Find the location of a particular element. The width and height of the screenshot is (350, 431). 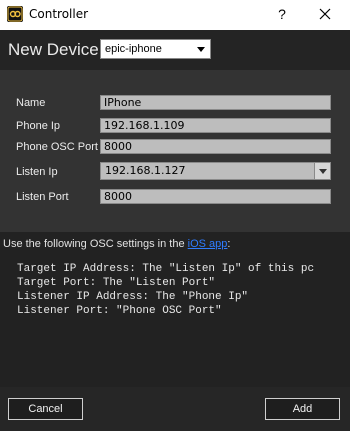

close-button is located at coordinates (325, 14).